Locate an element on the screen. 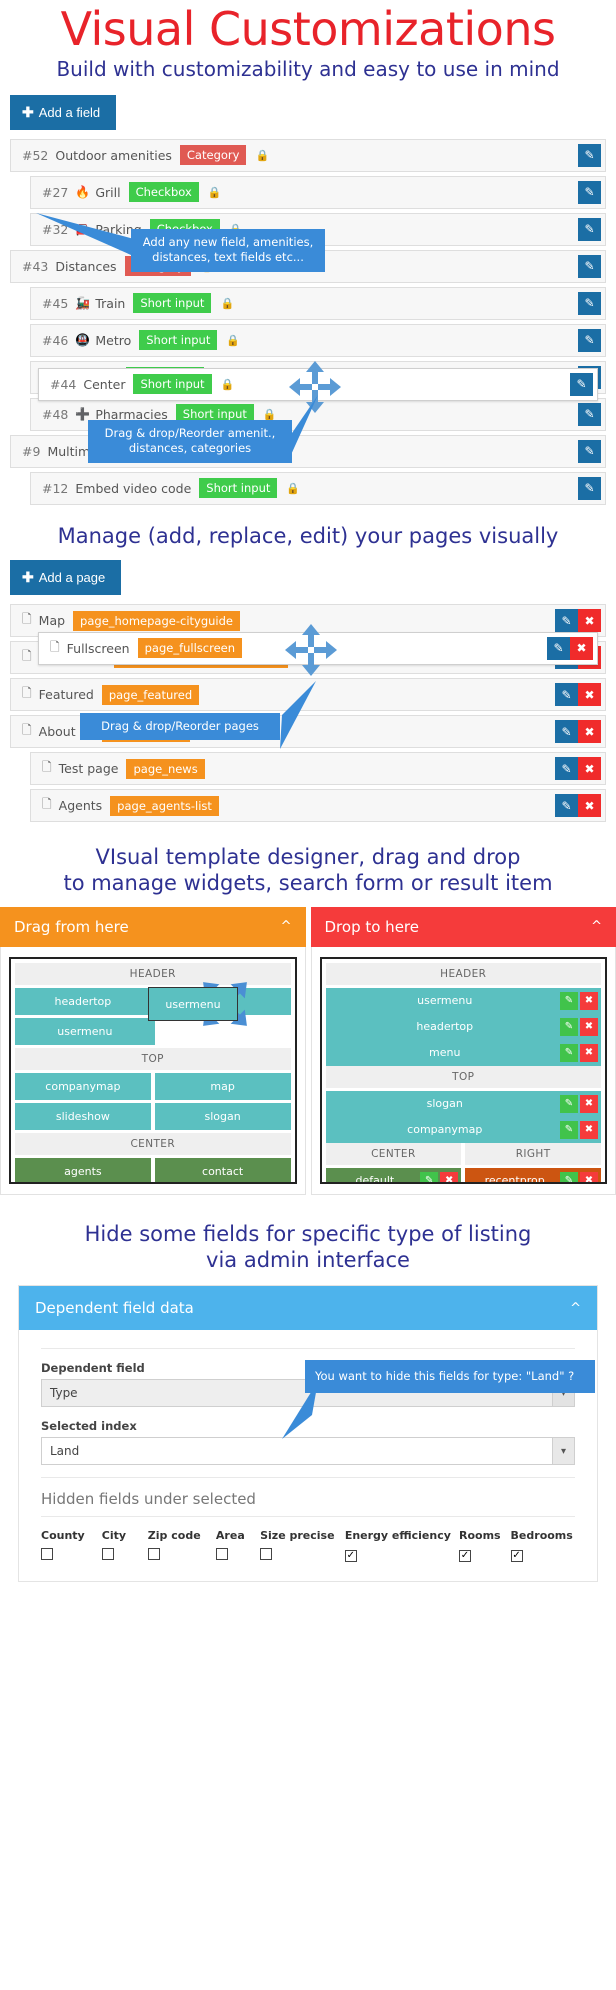 The height and width of the screenshot is (1990, 616). widget-chip: slogan✎✖ is located at coordinates (464, 1104).